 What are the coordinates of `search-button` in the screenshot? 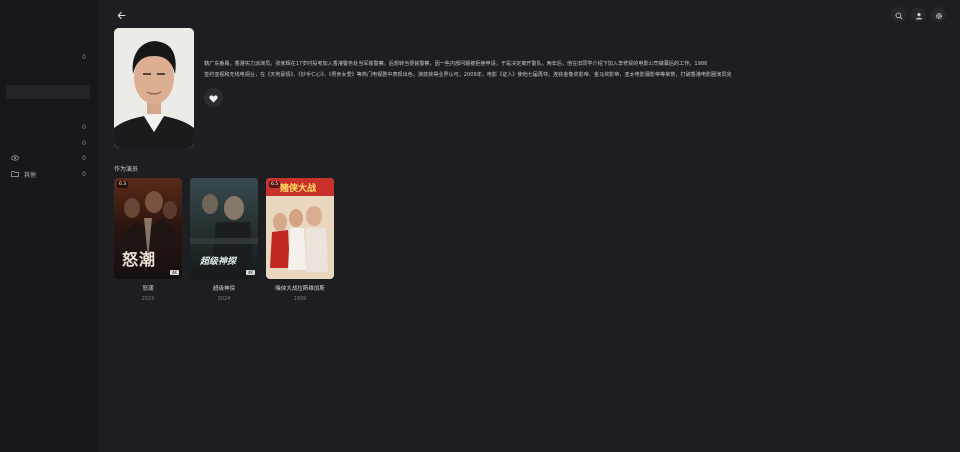 It's located at (898, 14).